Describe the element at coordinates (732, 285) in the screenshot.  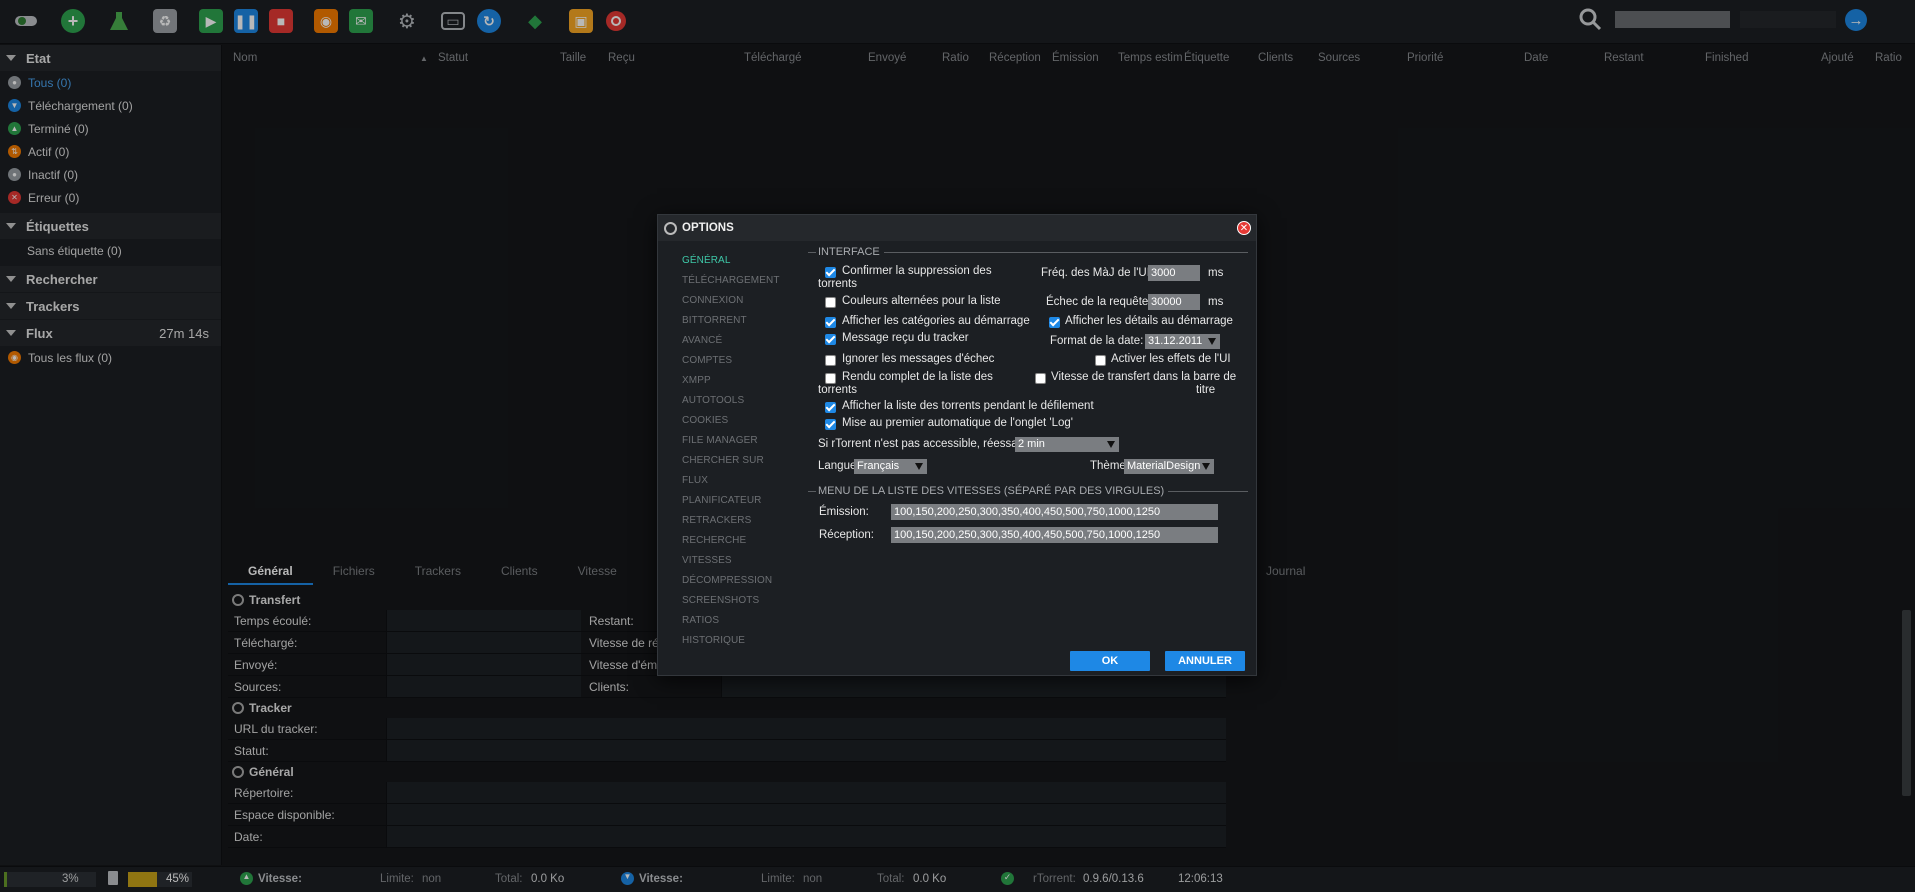
I see `nav-telechargement: TÉLÉCHARGEMENT` at that location.